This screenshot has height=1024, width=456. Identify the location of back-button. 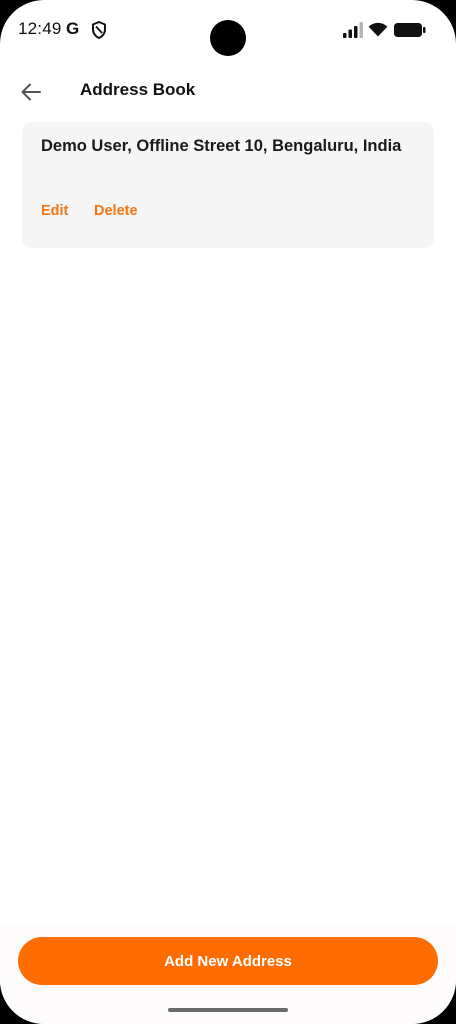
(31, 92).